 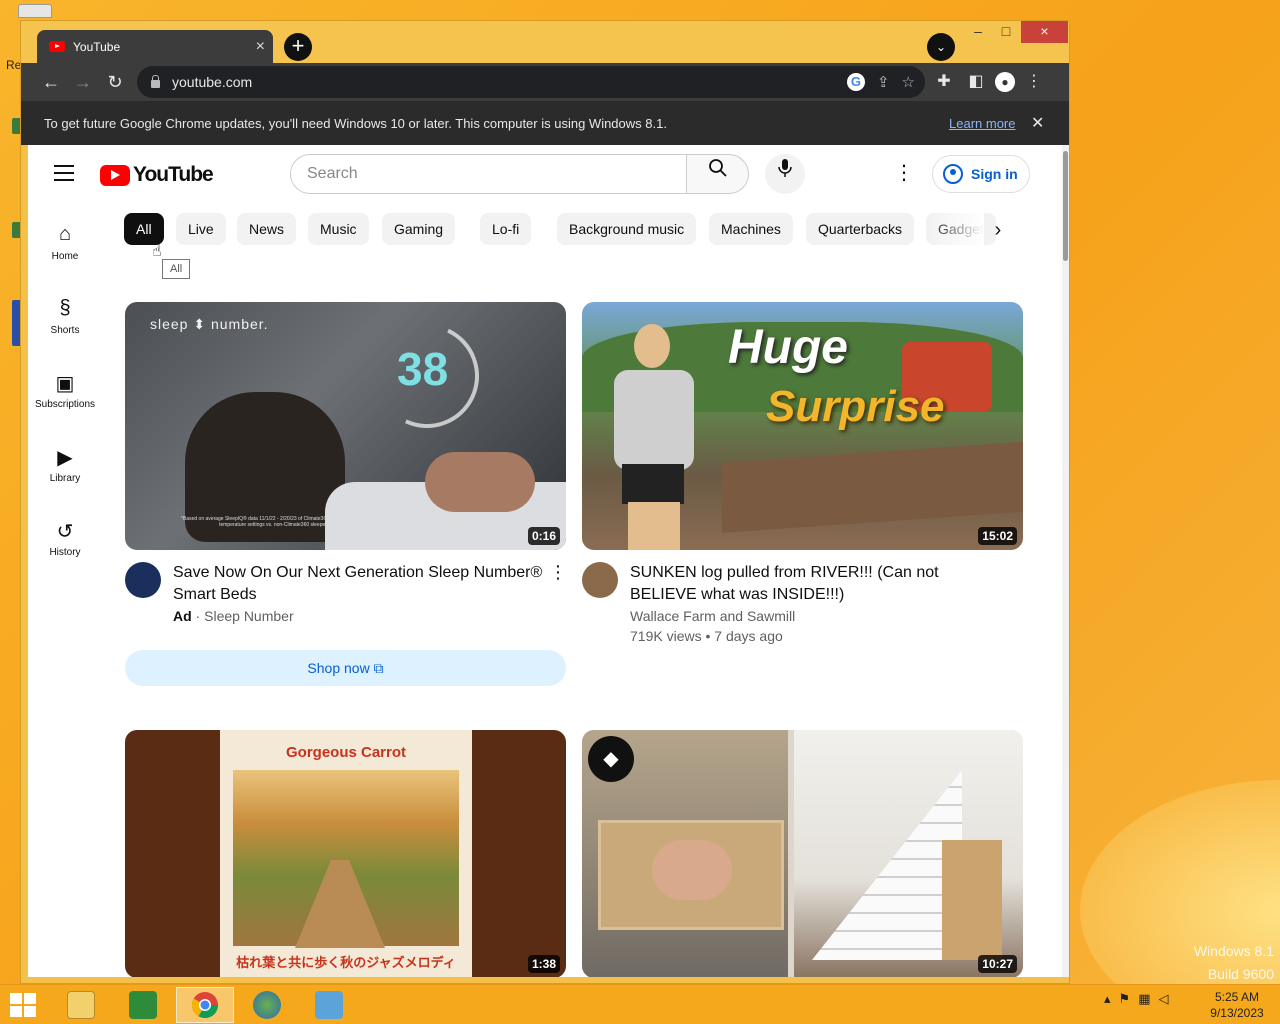 What do you see at coordinates (329, 1005) in the screenshot?
I see `download-app-button` at bounding box center [329, 1005].